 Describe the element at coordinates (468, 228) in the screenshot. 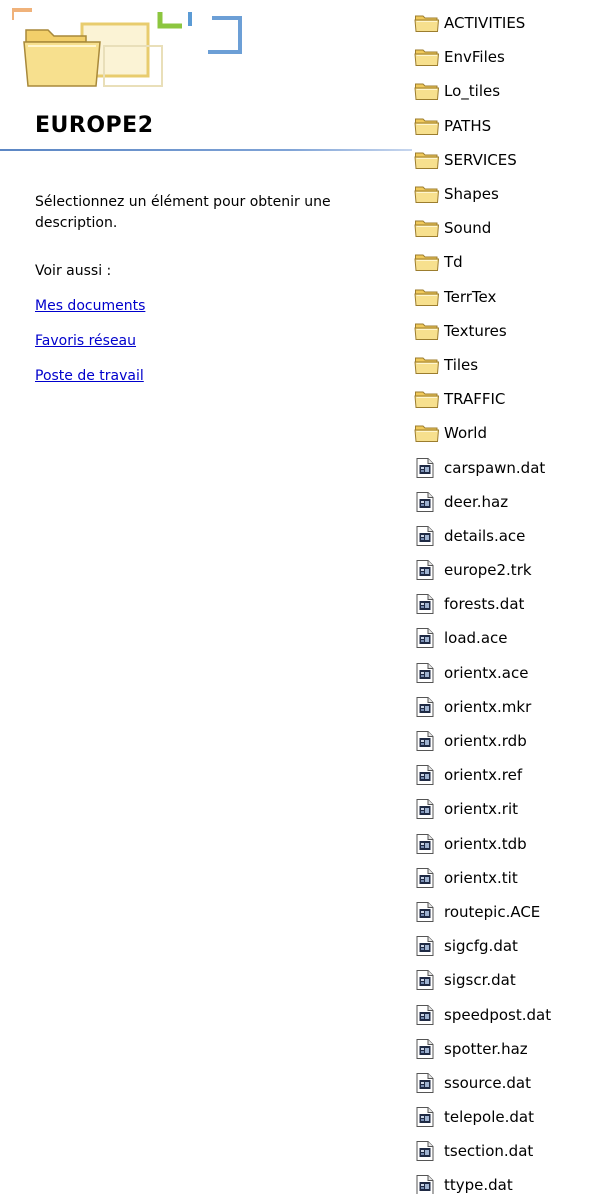

I see `item-label: Sound` at that location.